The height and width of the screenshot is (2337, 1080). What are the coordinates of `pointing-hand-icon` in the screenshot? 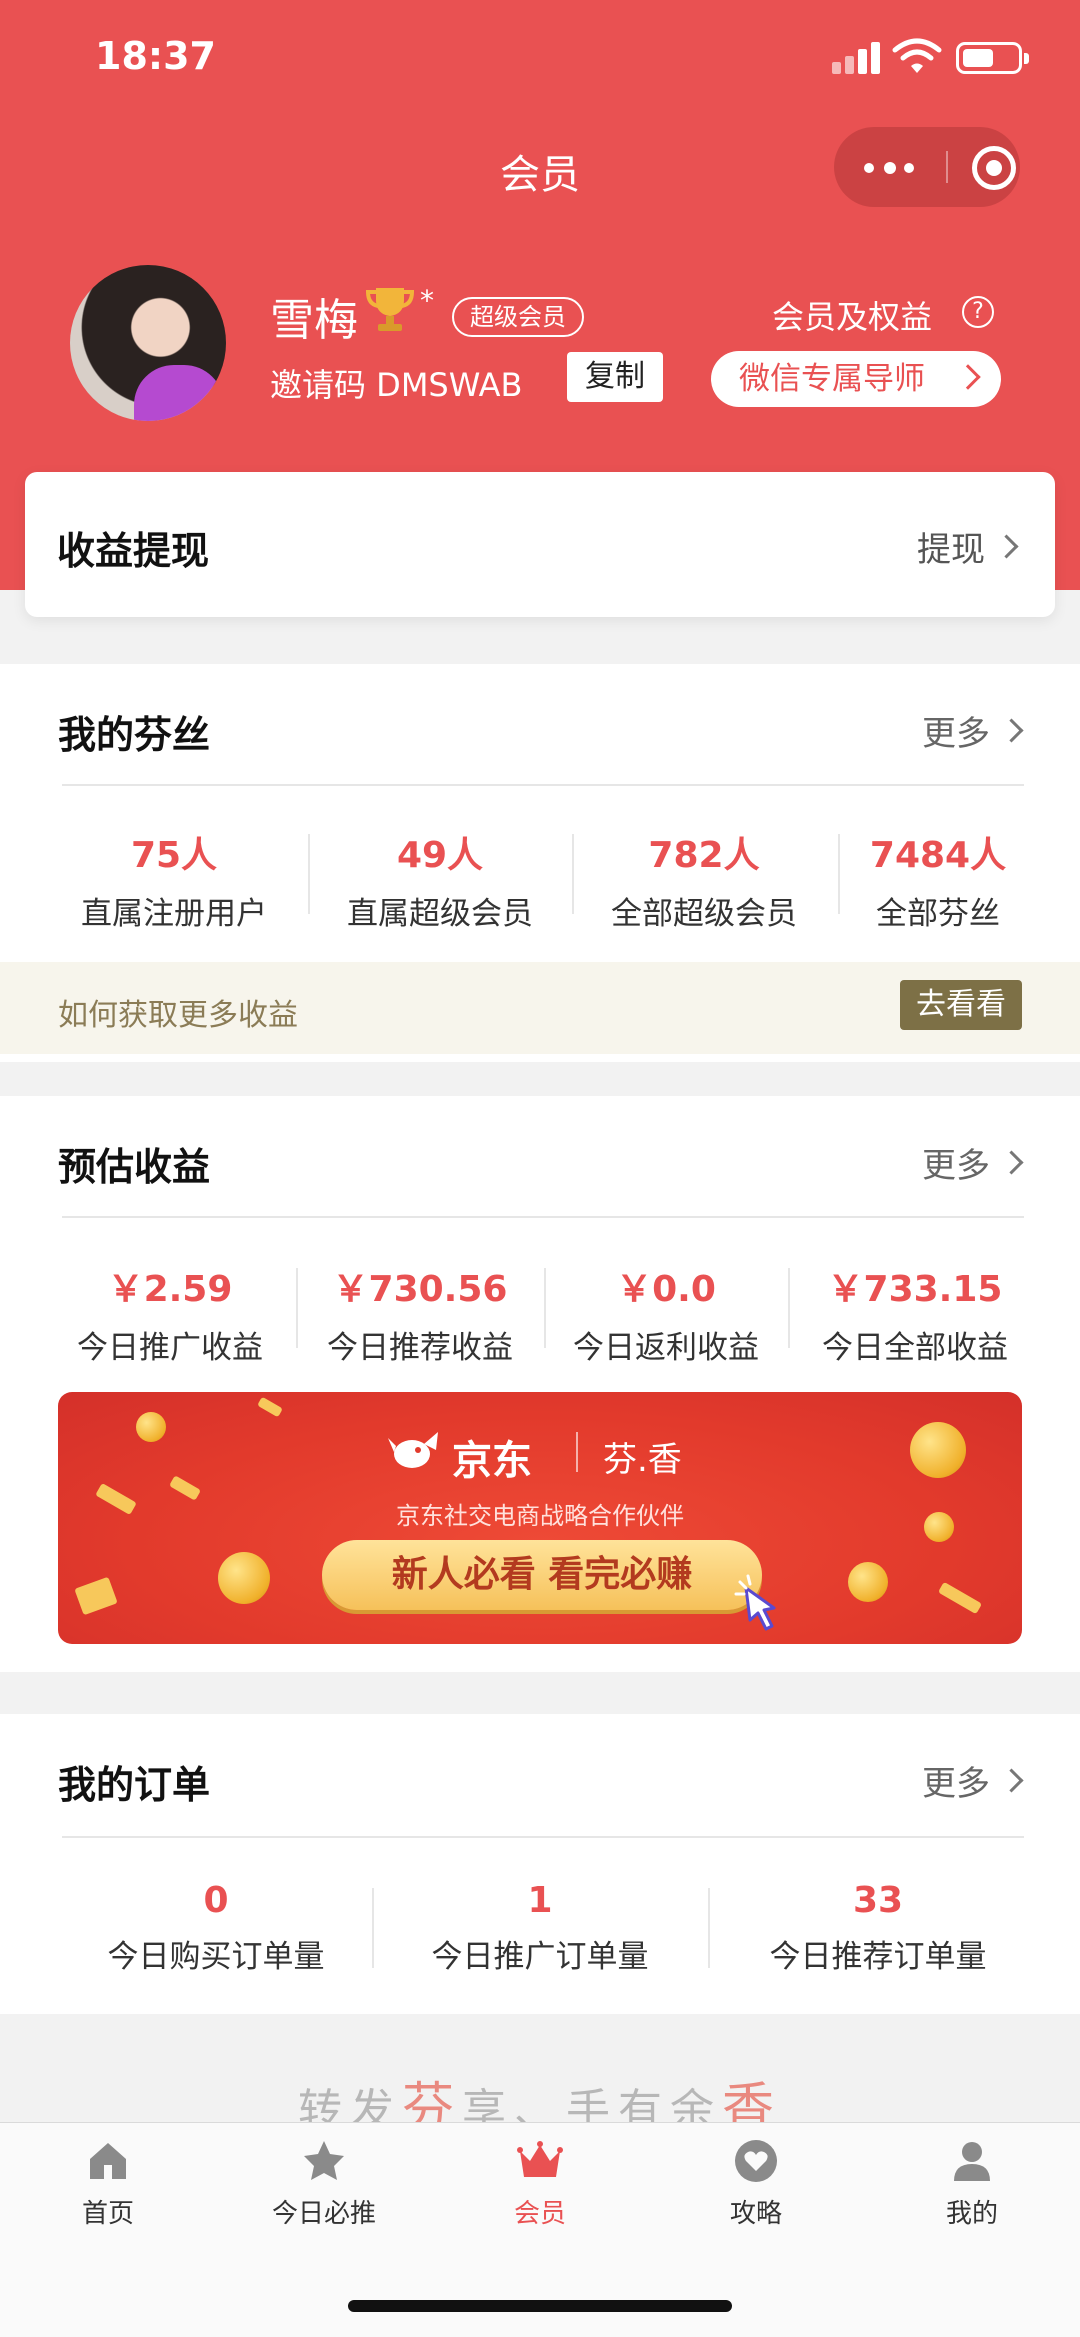 It's located at (755, 1602).